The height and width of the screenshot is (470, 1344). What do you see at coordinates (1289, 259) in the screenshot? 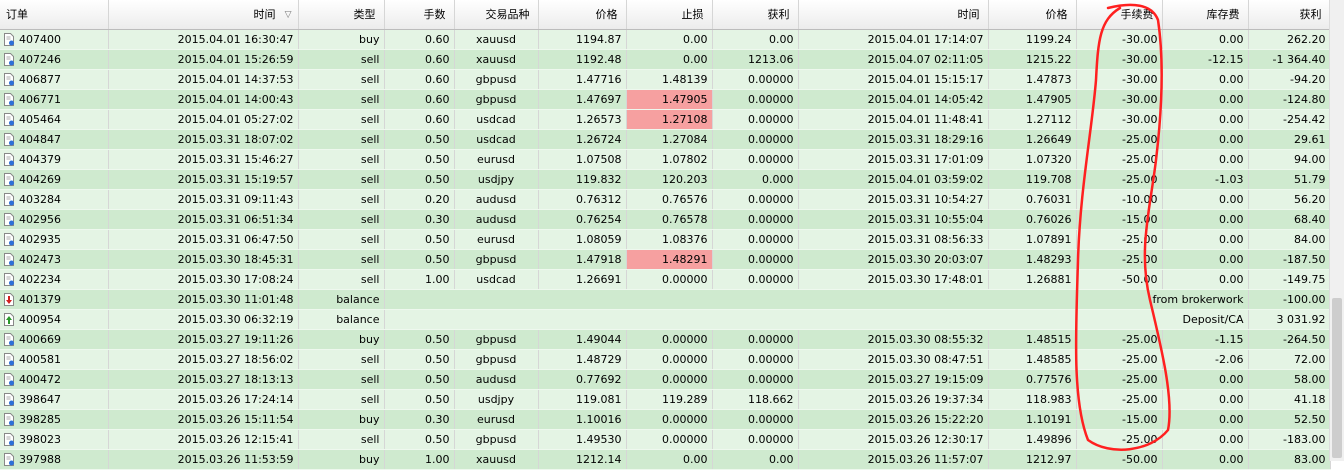
I see `cell-profit: -187.50` at bounding box center [1289, 259].